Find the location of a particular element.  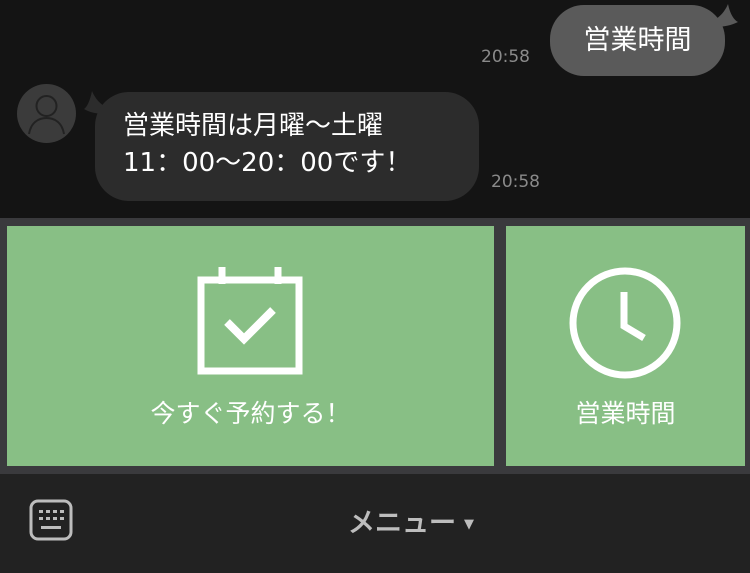

outgoing-message-time: 20:58 is located at coordinates (505, 57).